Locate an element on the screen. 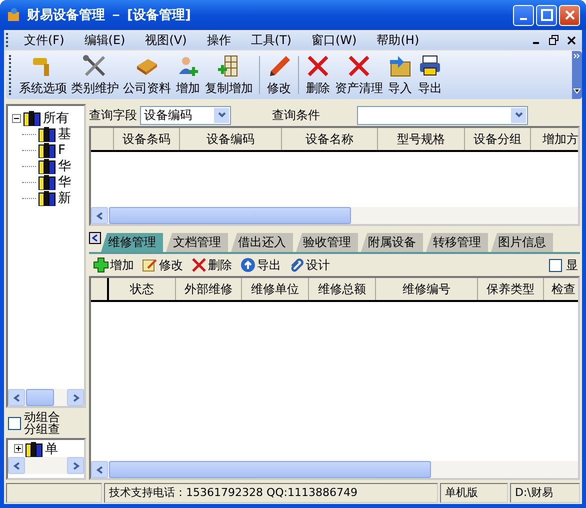  condition-dropdown is located at coordinates (442, 115).